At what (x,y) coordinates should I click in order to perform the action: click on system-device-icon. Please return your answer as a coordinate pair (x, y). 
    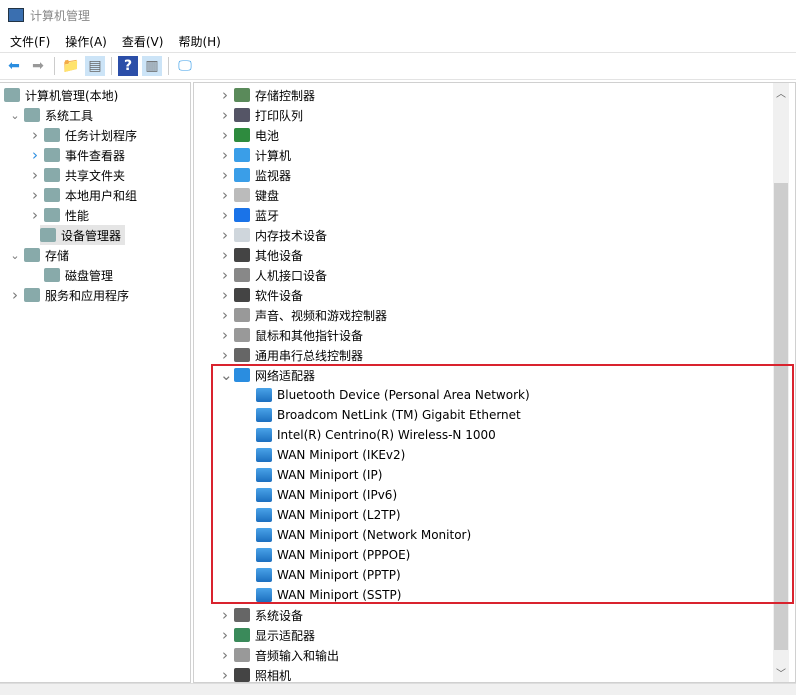
    Looking at the image, I should click on (242, 615).